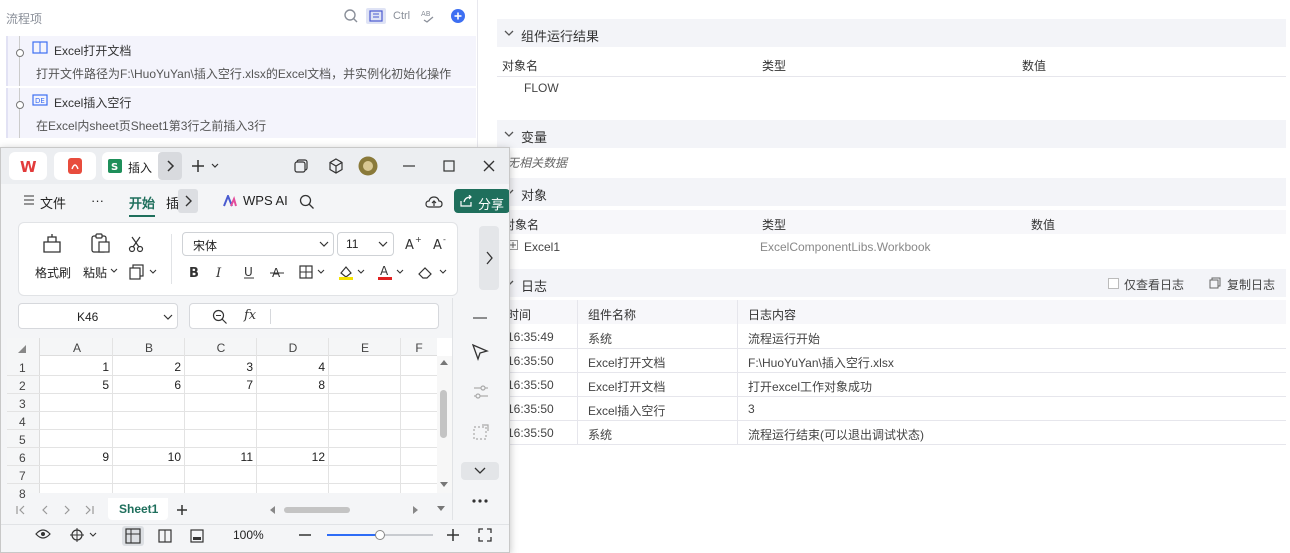 Image resolution: width=1290 pixels, height=553 pixels. I want to click on font-shrink-icon: A-, so click(441, 243).